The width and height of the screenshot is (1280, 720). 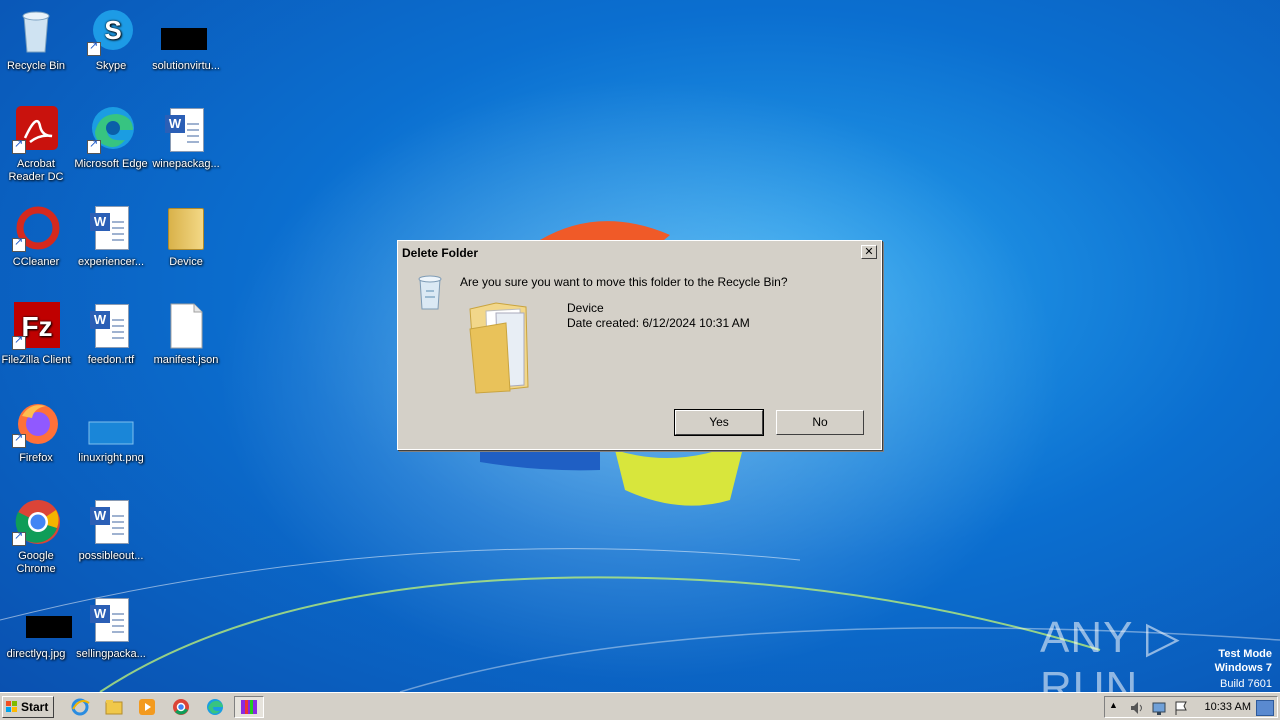 I want to click on chrome-icon, so click(x=36, y=522).